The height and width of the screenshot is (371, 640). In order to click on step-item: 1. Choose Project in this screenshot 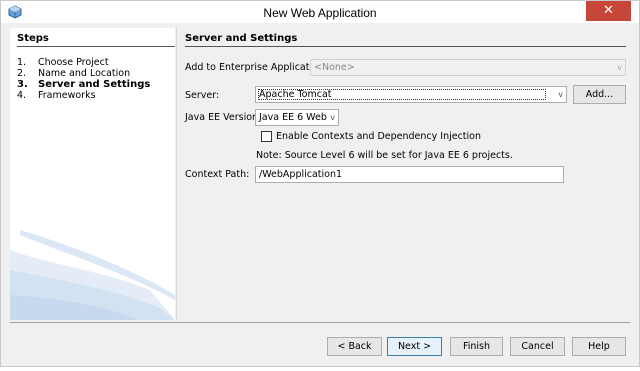, I will do `click(63, 62)`.